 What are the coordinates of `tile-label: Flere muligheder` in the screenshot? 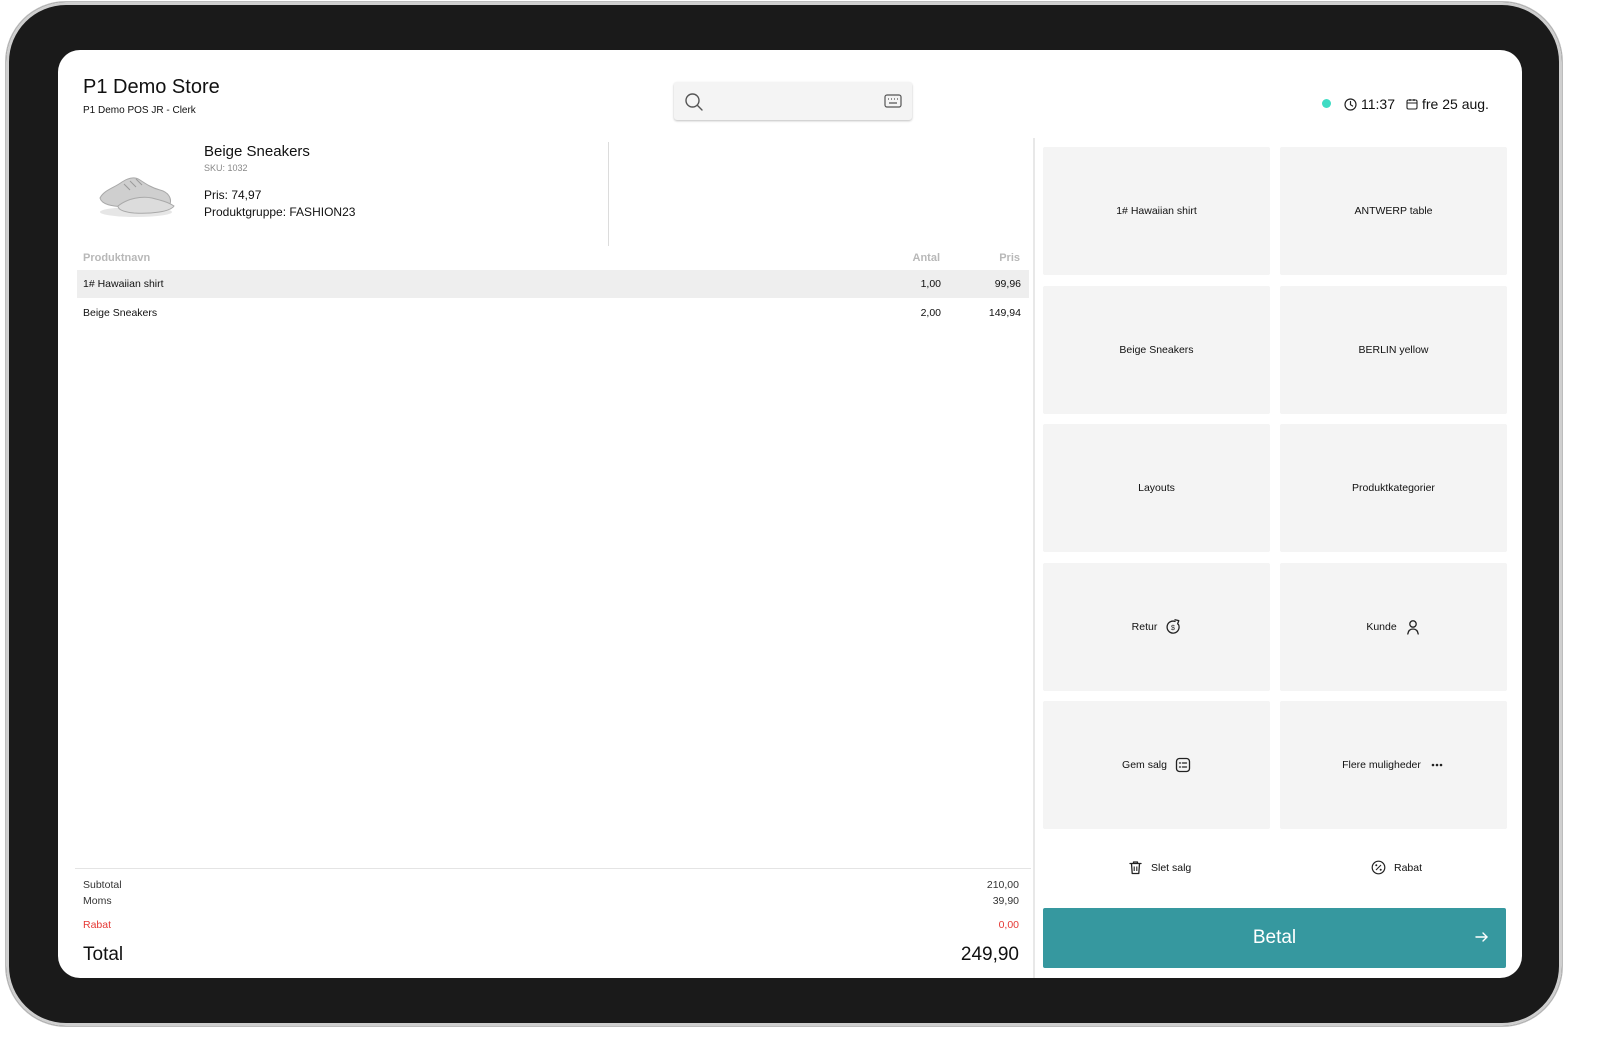 It's located at (1381, 765).